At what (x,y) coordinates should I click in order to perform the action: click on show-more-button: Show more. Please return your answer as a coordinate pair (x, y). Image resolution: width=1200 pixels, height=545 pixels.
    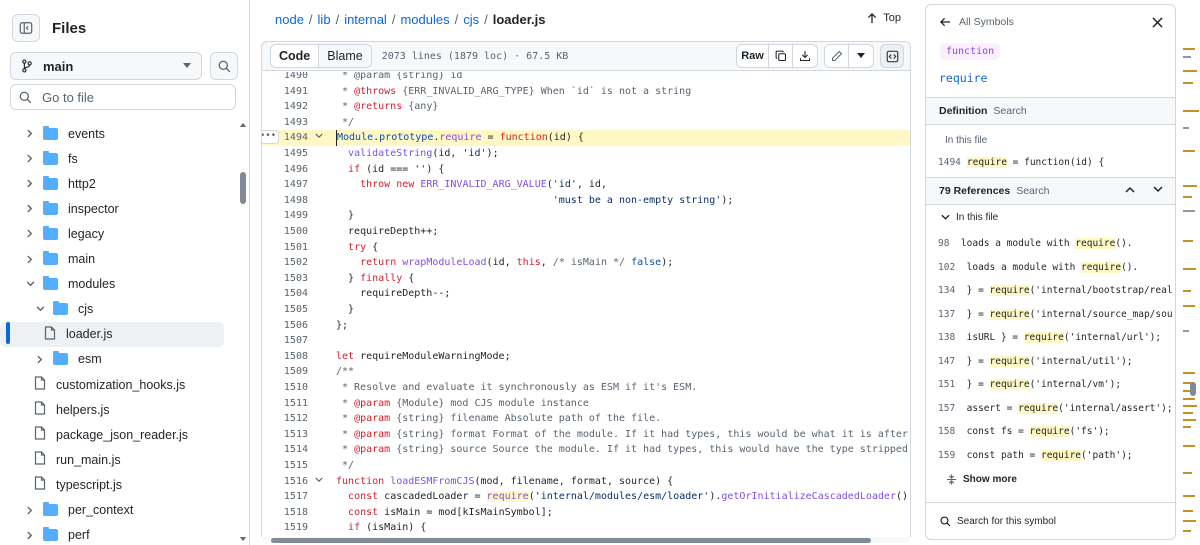
    Looking at the image, I should click on (981, 479).